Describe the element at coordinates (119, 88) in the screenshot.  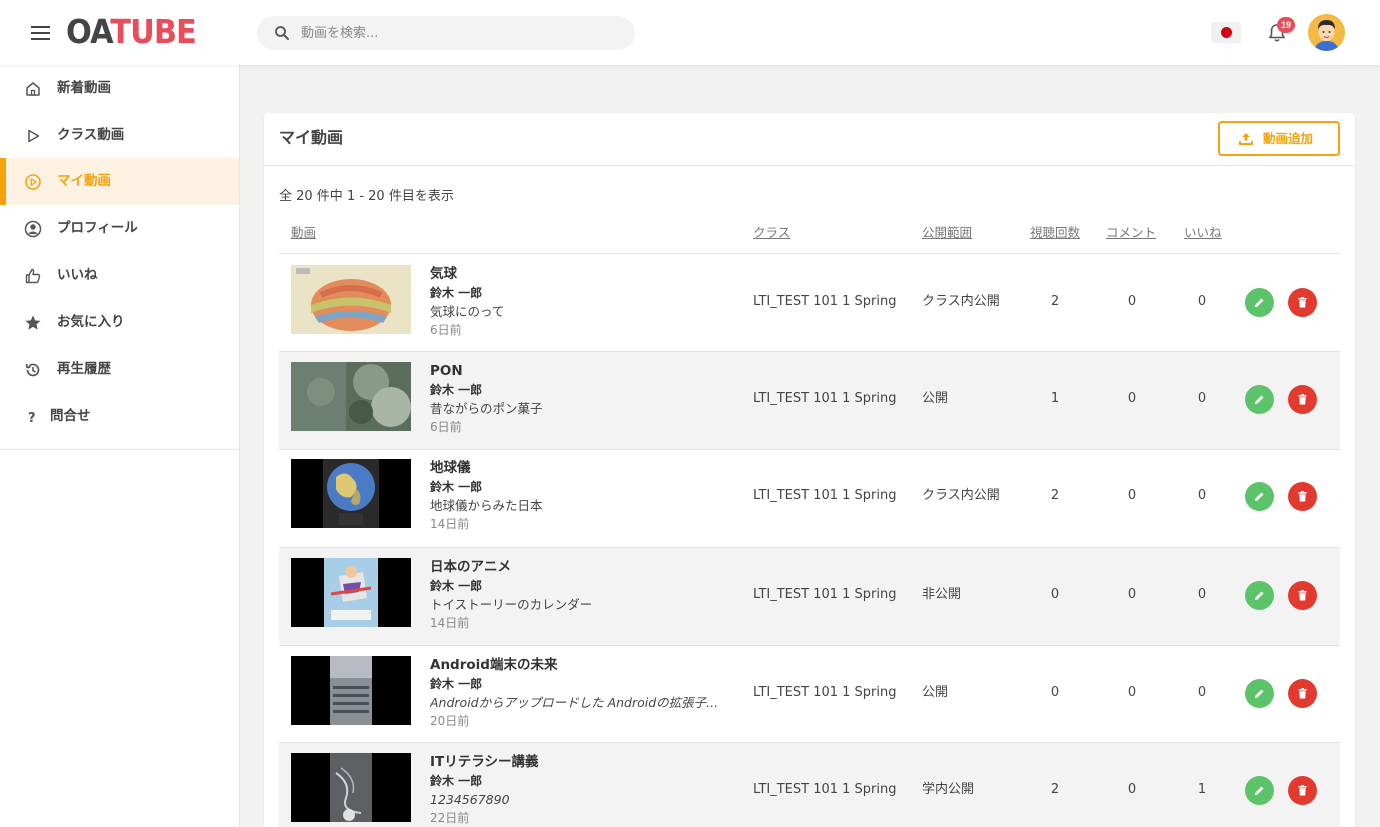
I see `sidebar-item-new-videos: 新着動画` at that location.